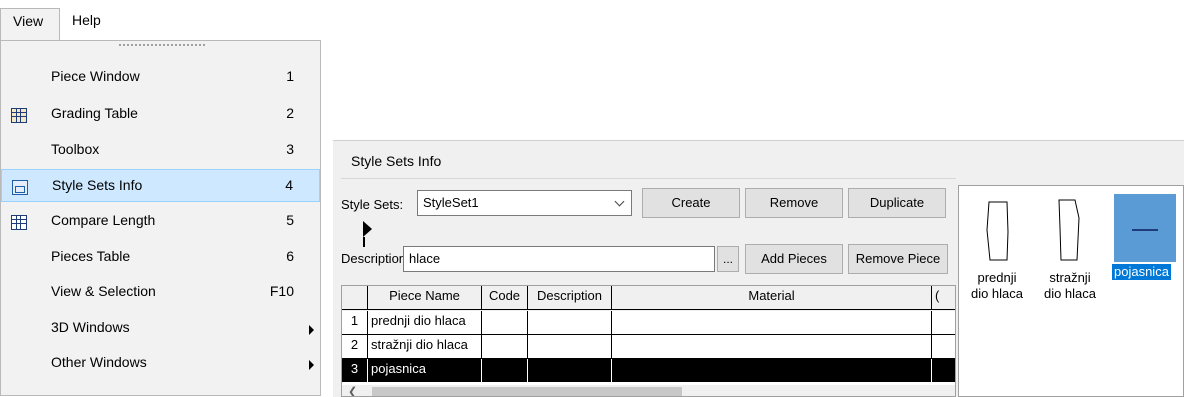 This screenshot has height=397, width=1184. What do you see at coordinates (772, 298) in the screenshot?
I see `column-header: Material` at bounding box center [772, 298].